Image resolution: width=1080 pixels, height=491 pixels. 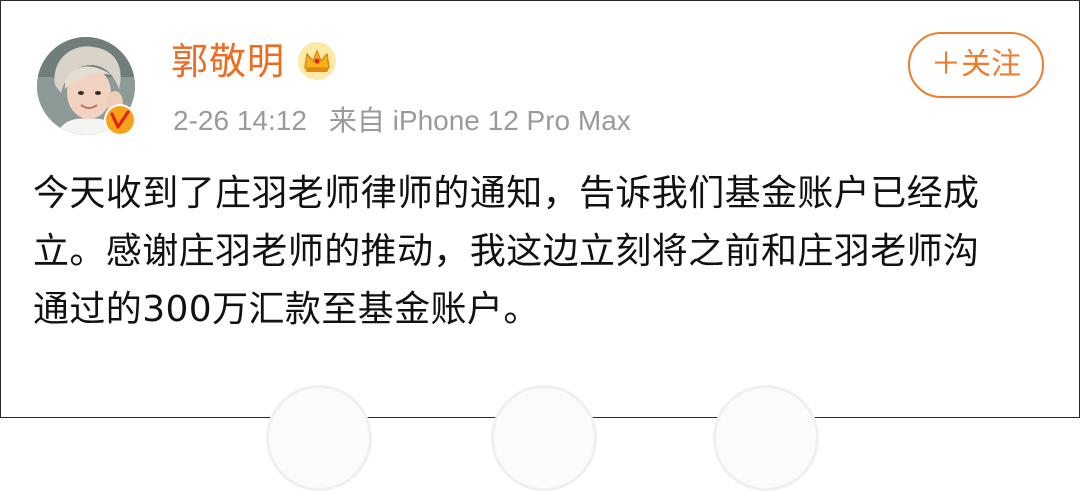 What do you see at coordinates (86, 86) in the screenshot?
I see `avatar-container` at bounding box center [86, 86].